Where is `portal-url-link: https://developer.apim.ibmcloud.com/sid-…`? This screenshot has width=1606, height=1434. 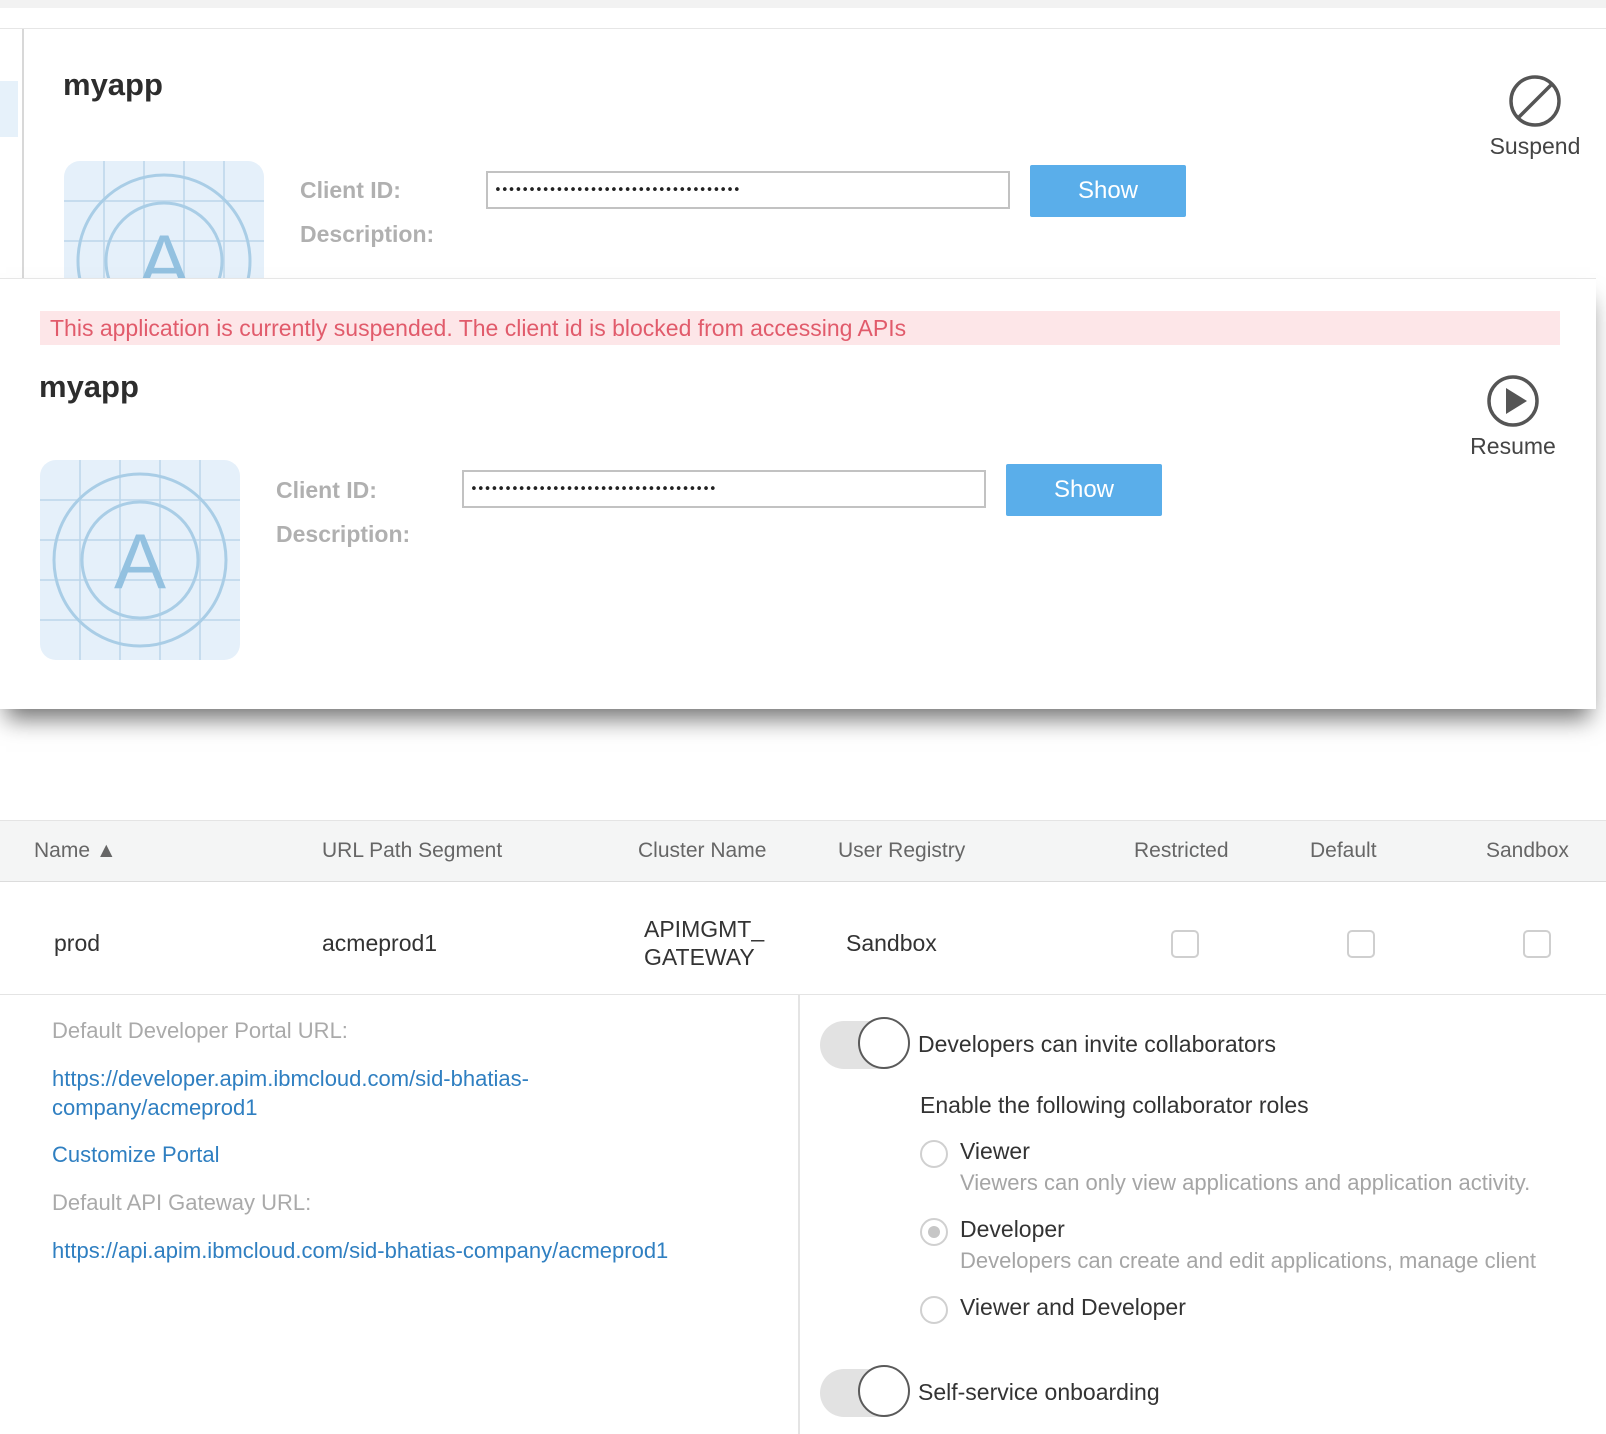
portal-url-link: https://developer.apim.ibmcloud.com/sid-… is located at coordinates (352, 1093).